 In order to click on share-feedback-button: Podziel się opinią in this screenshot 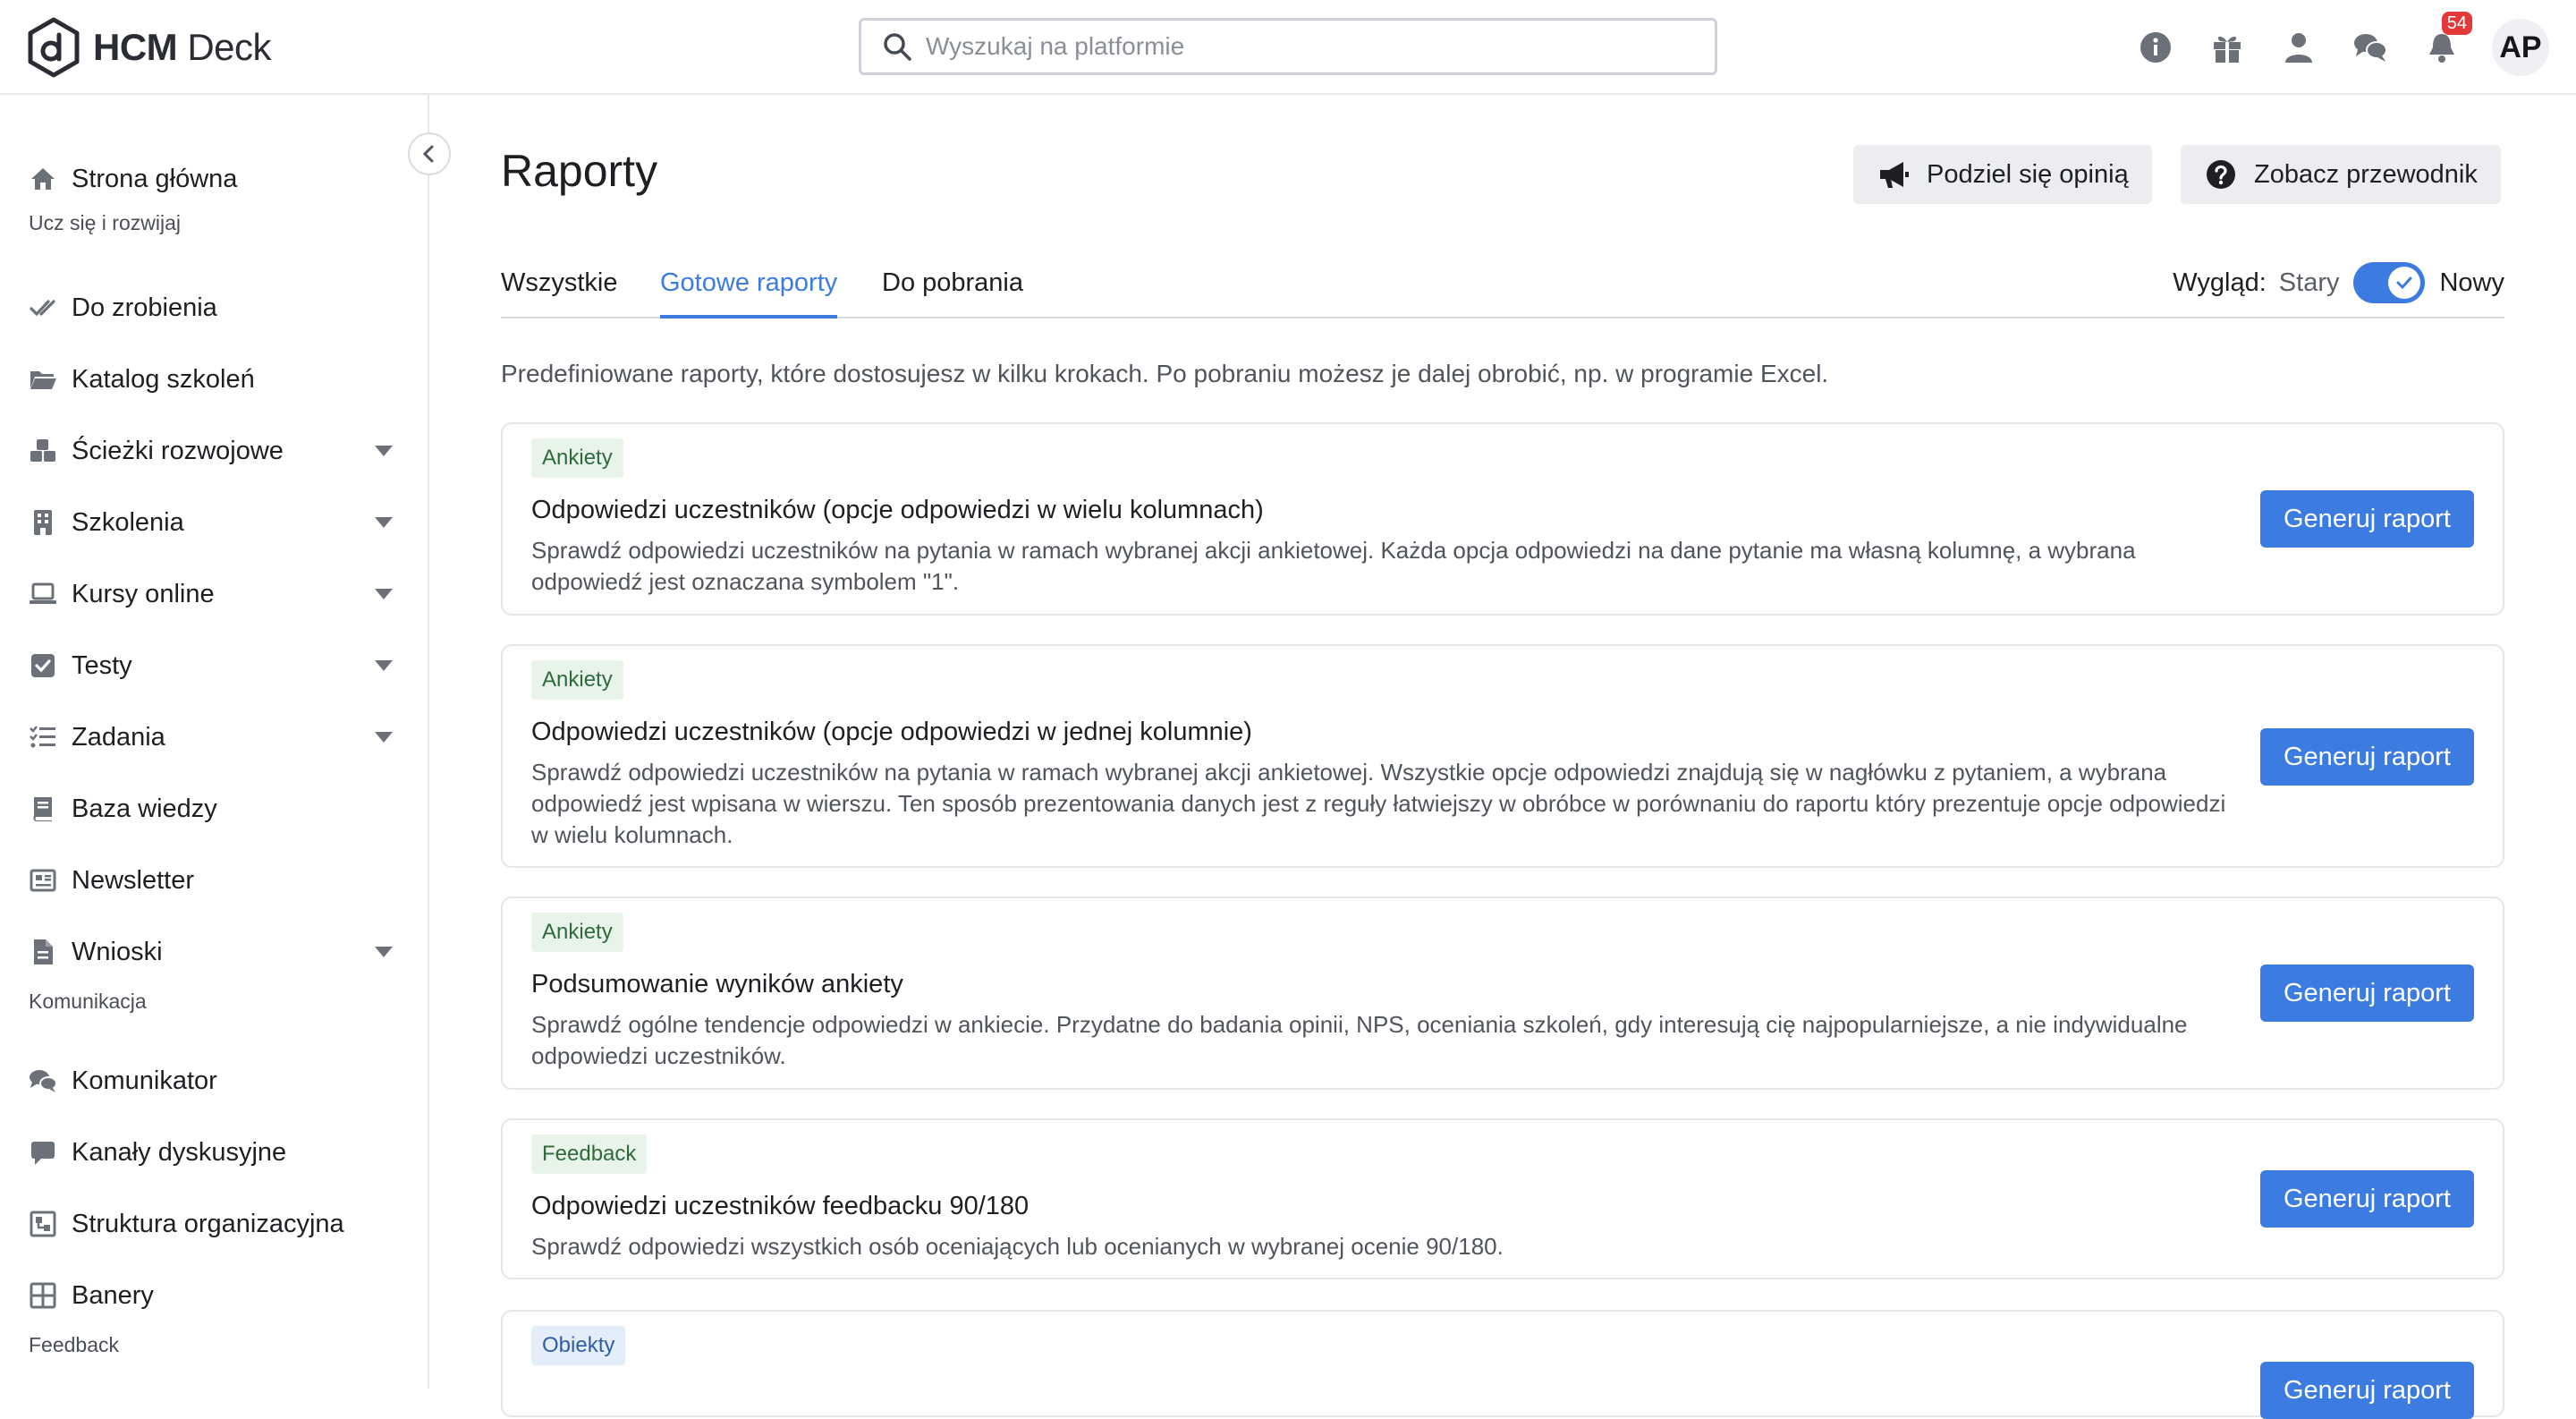, I will do `click(2002, 174)`.